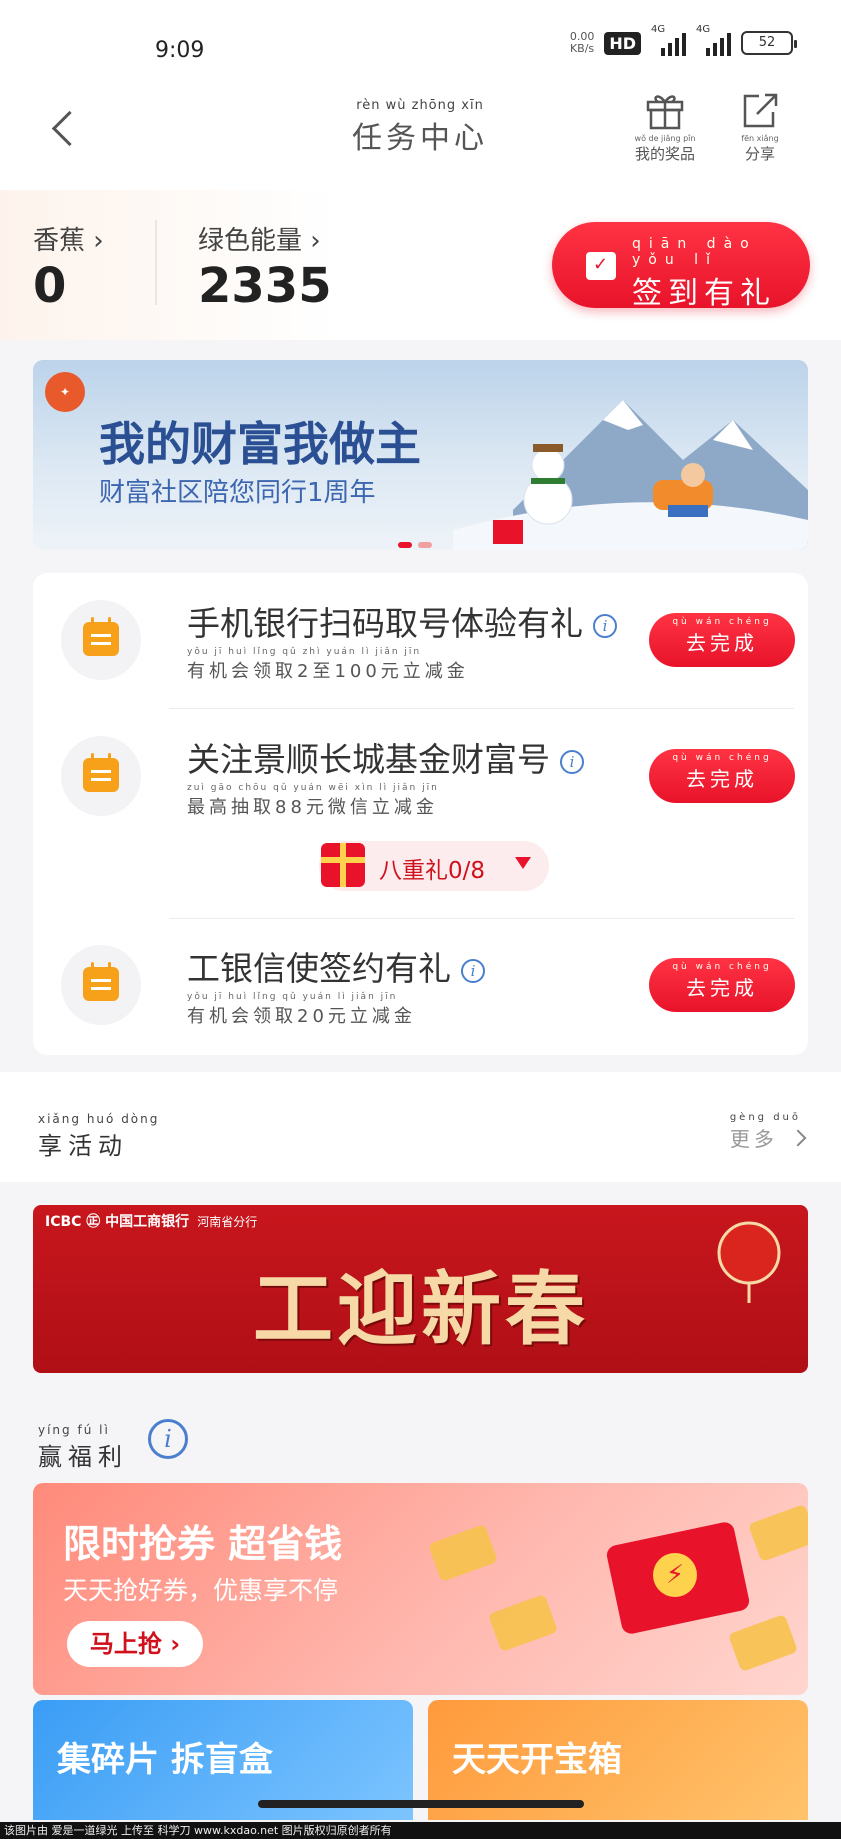 This screenshot has width=841, height=1839. What do you see at coordinates (760, 110) in the screenshot?
I see `share-icon` at bounding box center [760, 110].